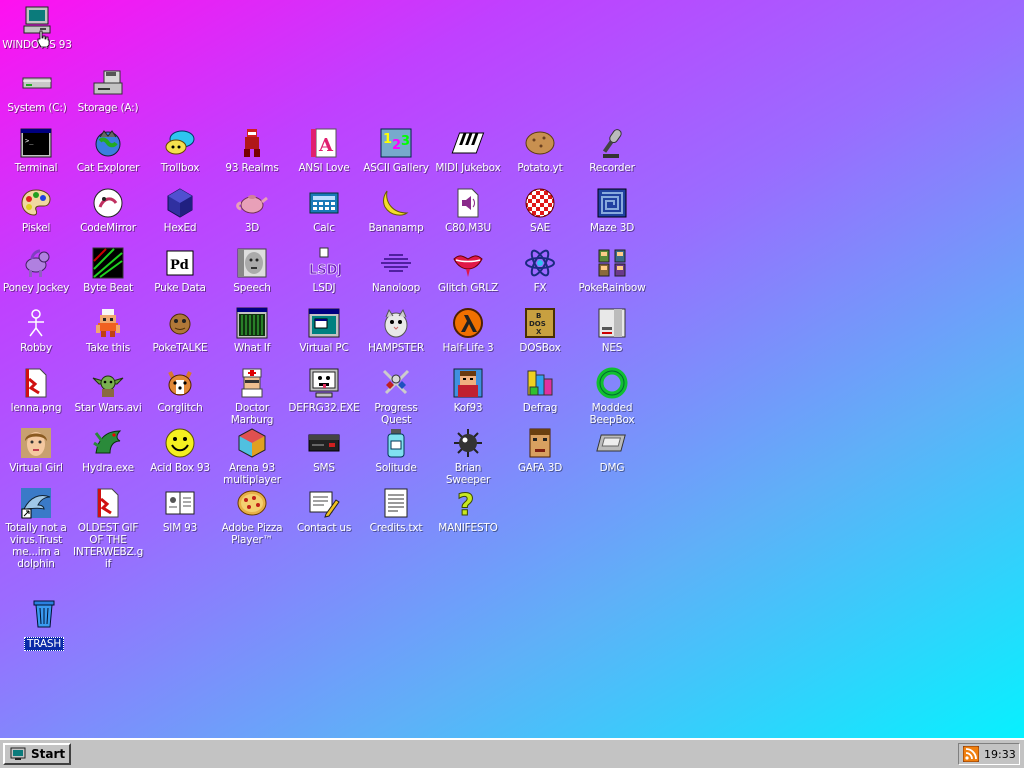  Describe the element at coordinates (180, 330) in the screenshot. I see `desktop-icon-poketalke: PokeTALKE` at that location.